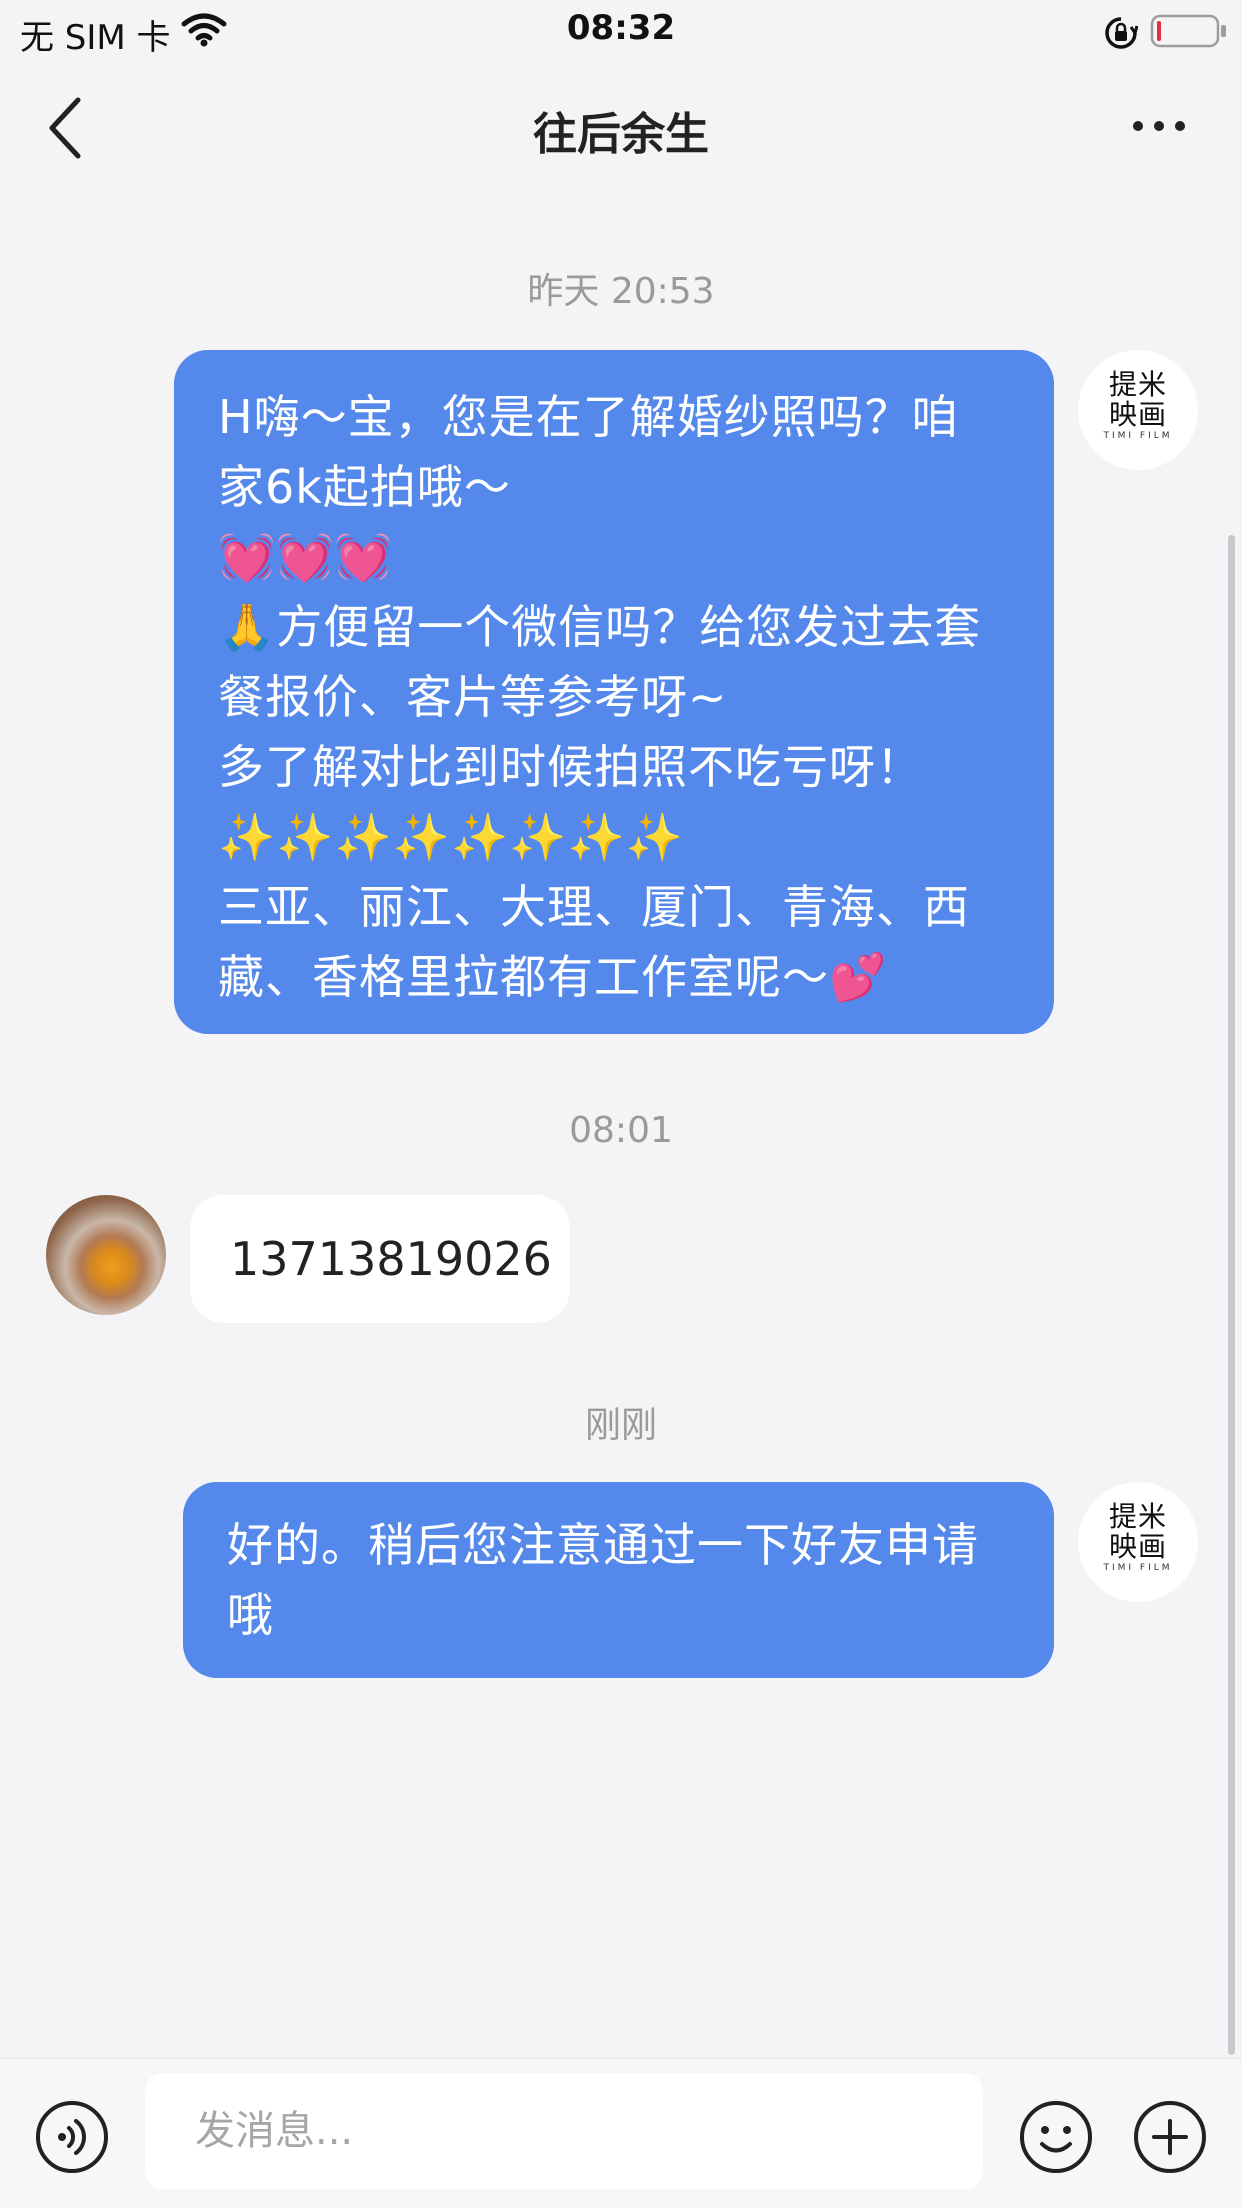 The image size is (1242, 2208). Describe the element at coordinates (305, 557) in the screenshot. I see `message-line: 💓💓💓` at that location.